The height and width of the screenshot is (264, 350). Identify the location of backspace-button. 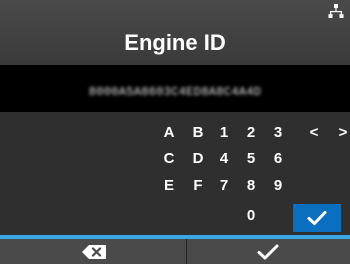
(93, 251).